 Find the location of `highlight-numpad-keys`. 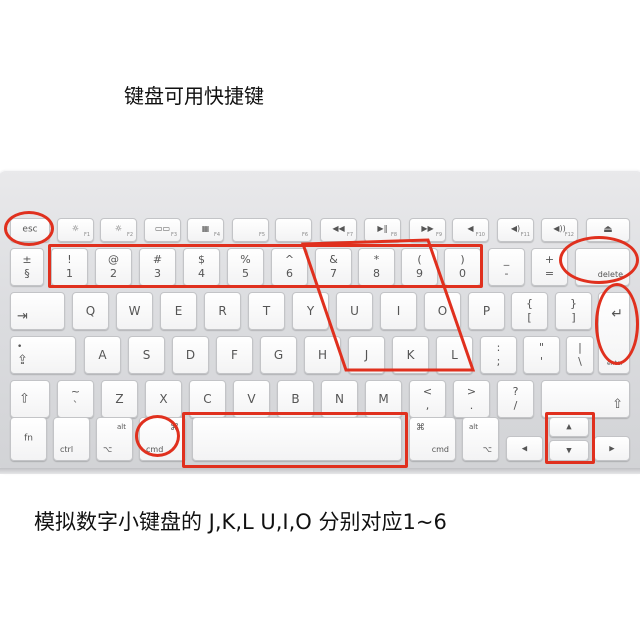

highlight-numpad-keys is located at coordinates (388, 305).